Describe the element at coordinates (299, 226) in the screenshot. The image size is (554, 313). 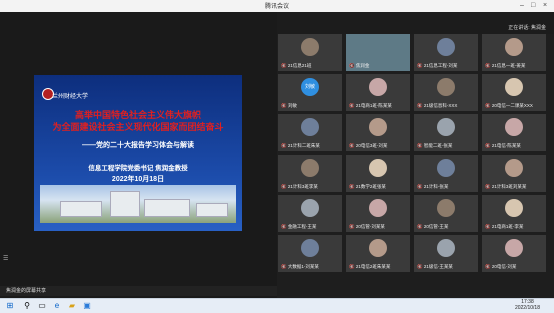
I see `participant-name: 🔇 金融工程-王某` at that location.